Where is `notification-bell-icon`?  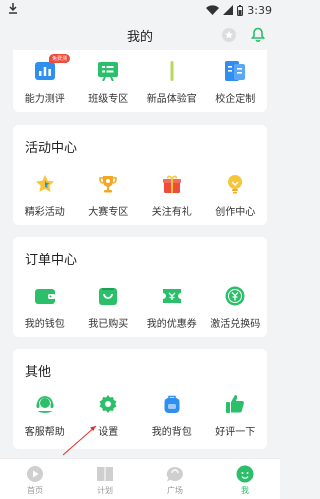 notification-bell-icon is located at coordinates (258, 35).